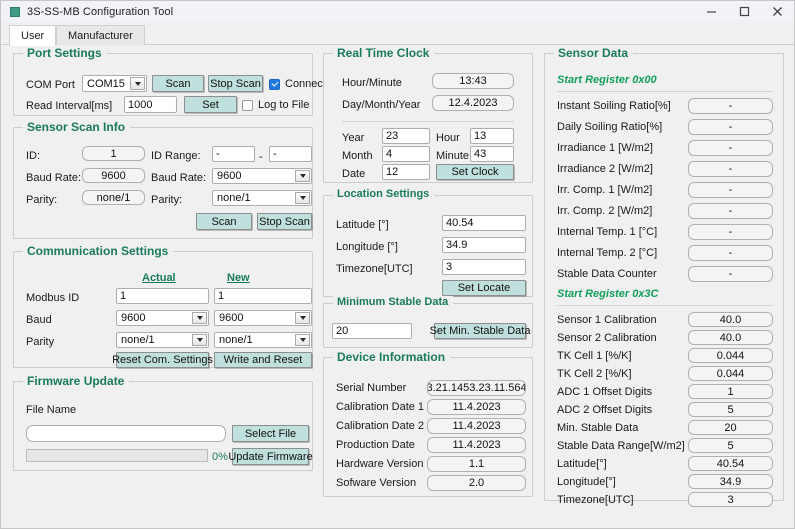  I want to click on date-input: 12, so click(406, 172).